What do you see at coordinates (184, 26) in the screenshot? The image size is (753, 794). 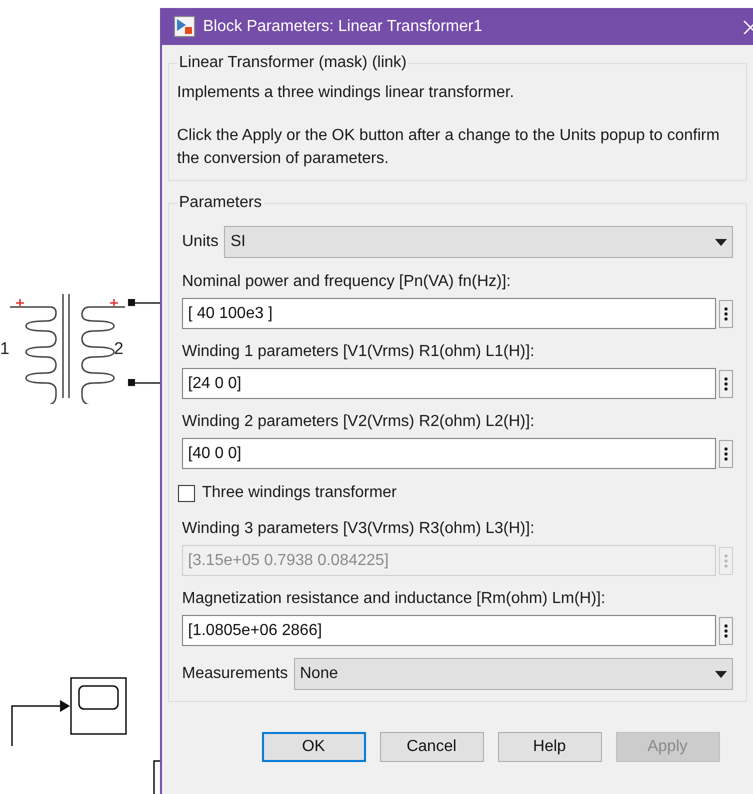 I see `block-icon` at bounding box center [184, 26].